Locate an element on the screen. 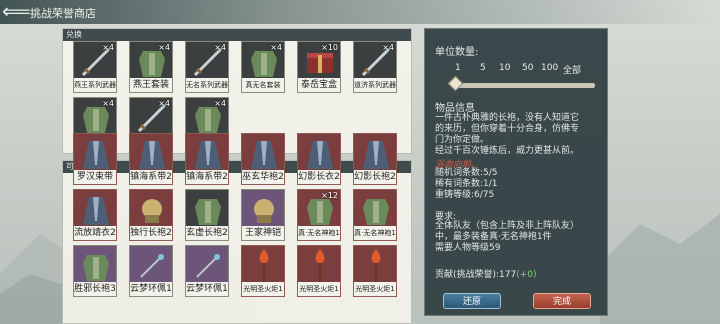 This screenshot has height=324, width=720. item-label: 王家神铠 is located at coordinates (263, 233).